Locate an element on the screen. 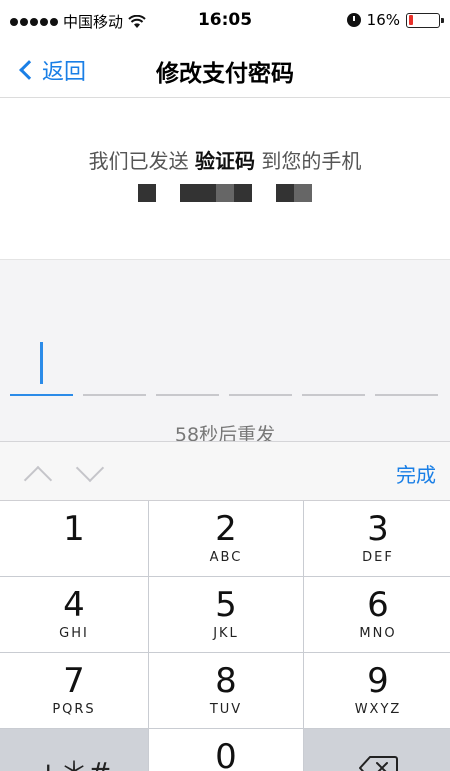 Image resolution: width=450 pixels, height=771 pixels. battery-percent: 16% is located at coordinates (383, 20).